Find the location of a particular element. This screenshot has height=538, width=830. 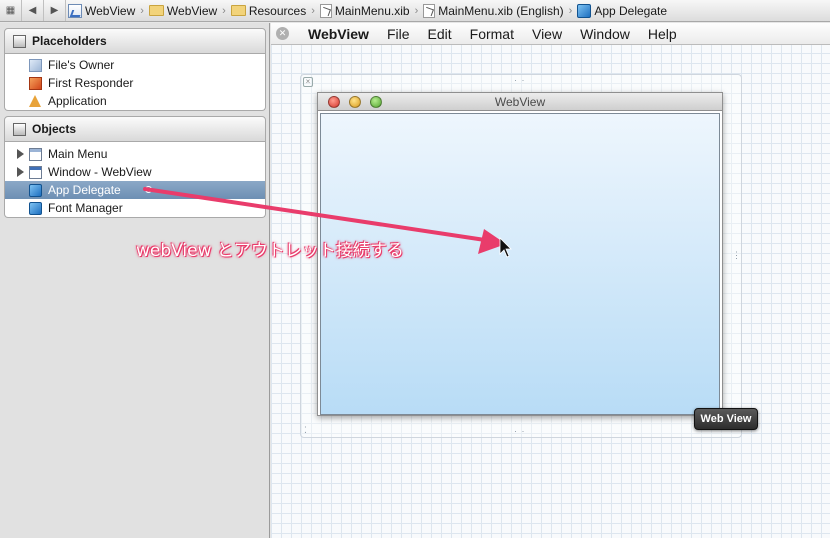

breadcrumb-label: MainMenu.xib is located at coordinates (372, 10).